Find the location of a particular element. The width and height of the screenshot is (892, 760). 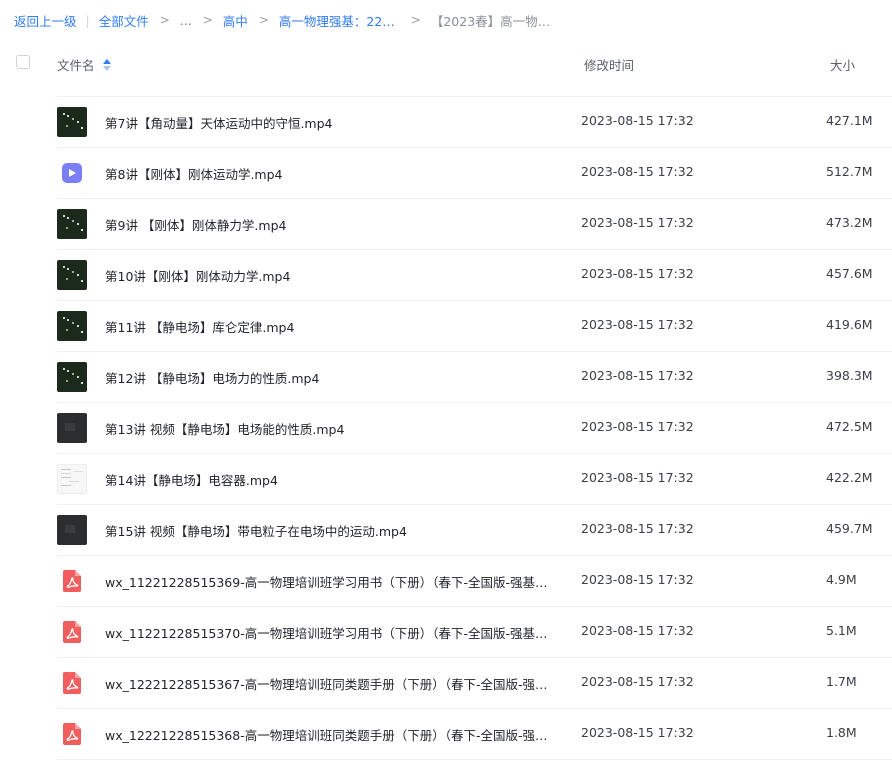

file-name: 第8讲【刚体】刚体运动学.mp4 is located at coordinates (194, 173).